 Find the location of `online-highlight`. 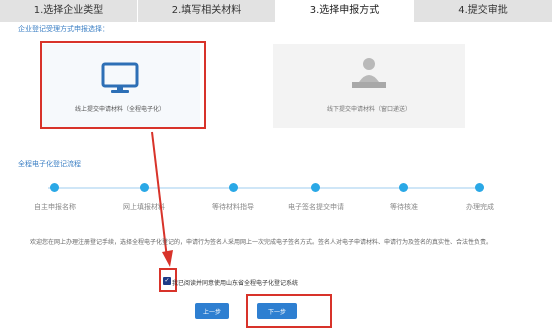

online-highlight is located at coordinates (123, 85).